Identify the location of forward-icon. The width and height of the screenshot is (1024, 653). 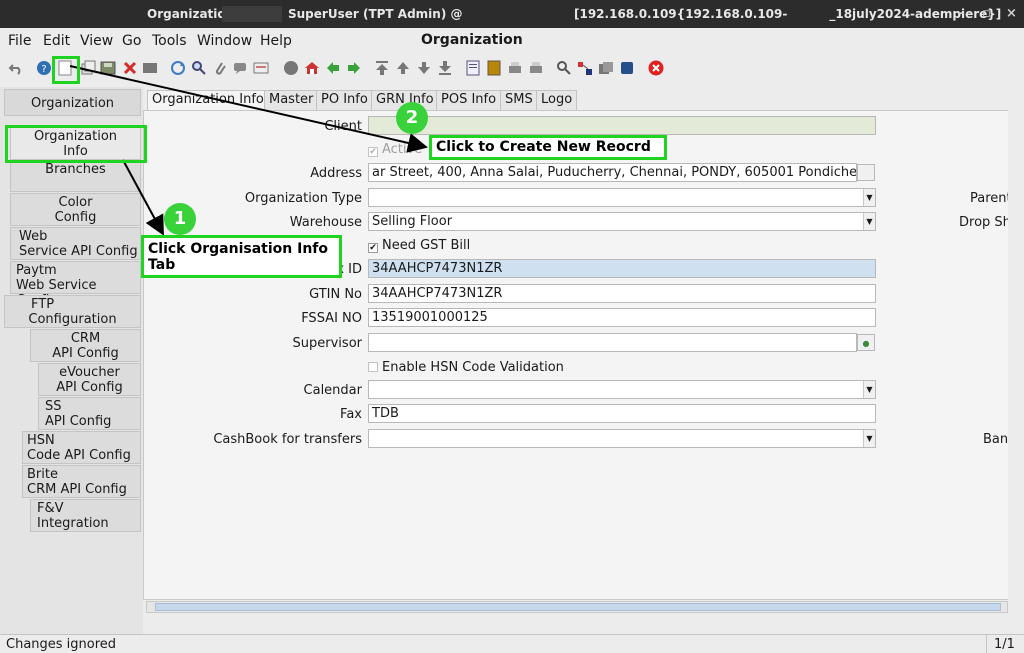
(354, 68).